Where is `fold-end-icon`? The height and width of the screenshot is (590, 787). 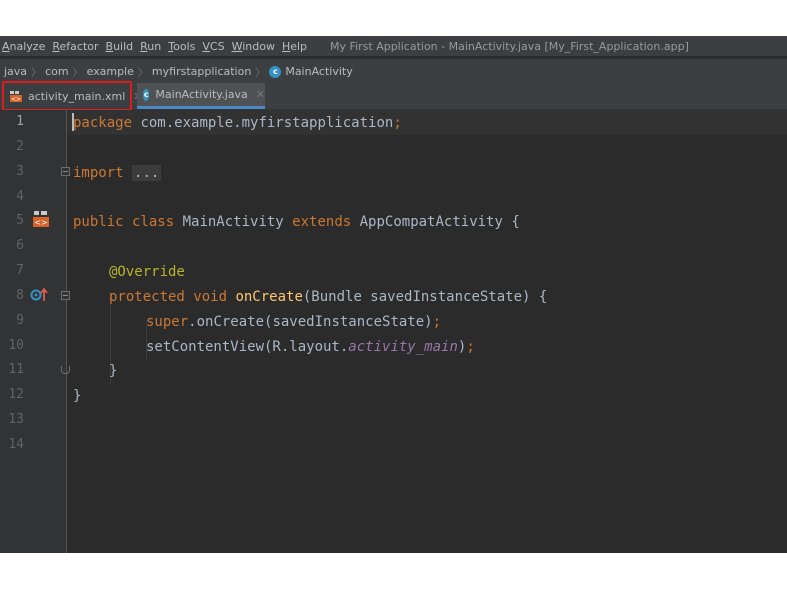
fold-end-icon is located at coordinates (65, 370).